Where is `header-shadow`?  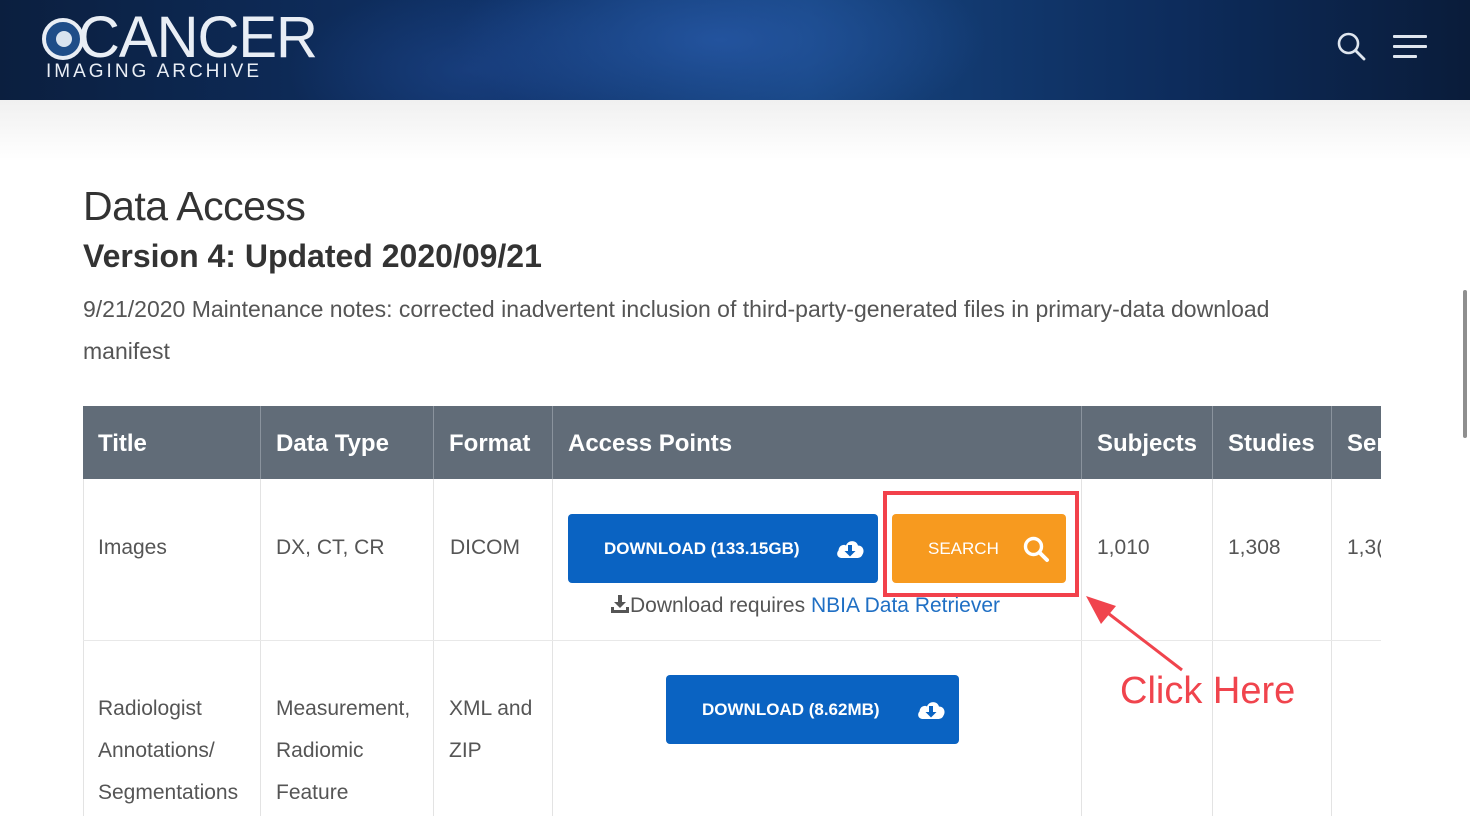
header-shadow is located at coordinates (735, 130).